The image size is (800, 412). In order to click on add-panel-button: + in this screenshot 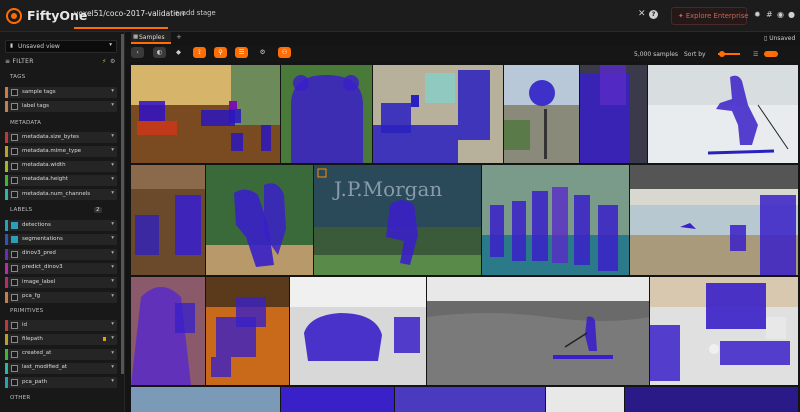, I will do `click(179, 37)`.